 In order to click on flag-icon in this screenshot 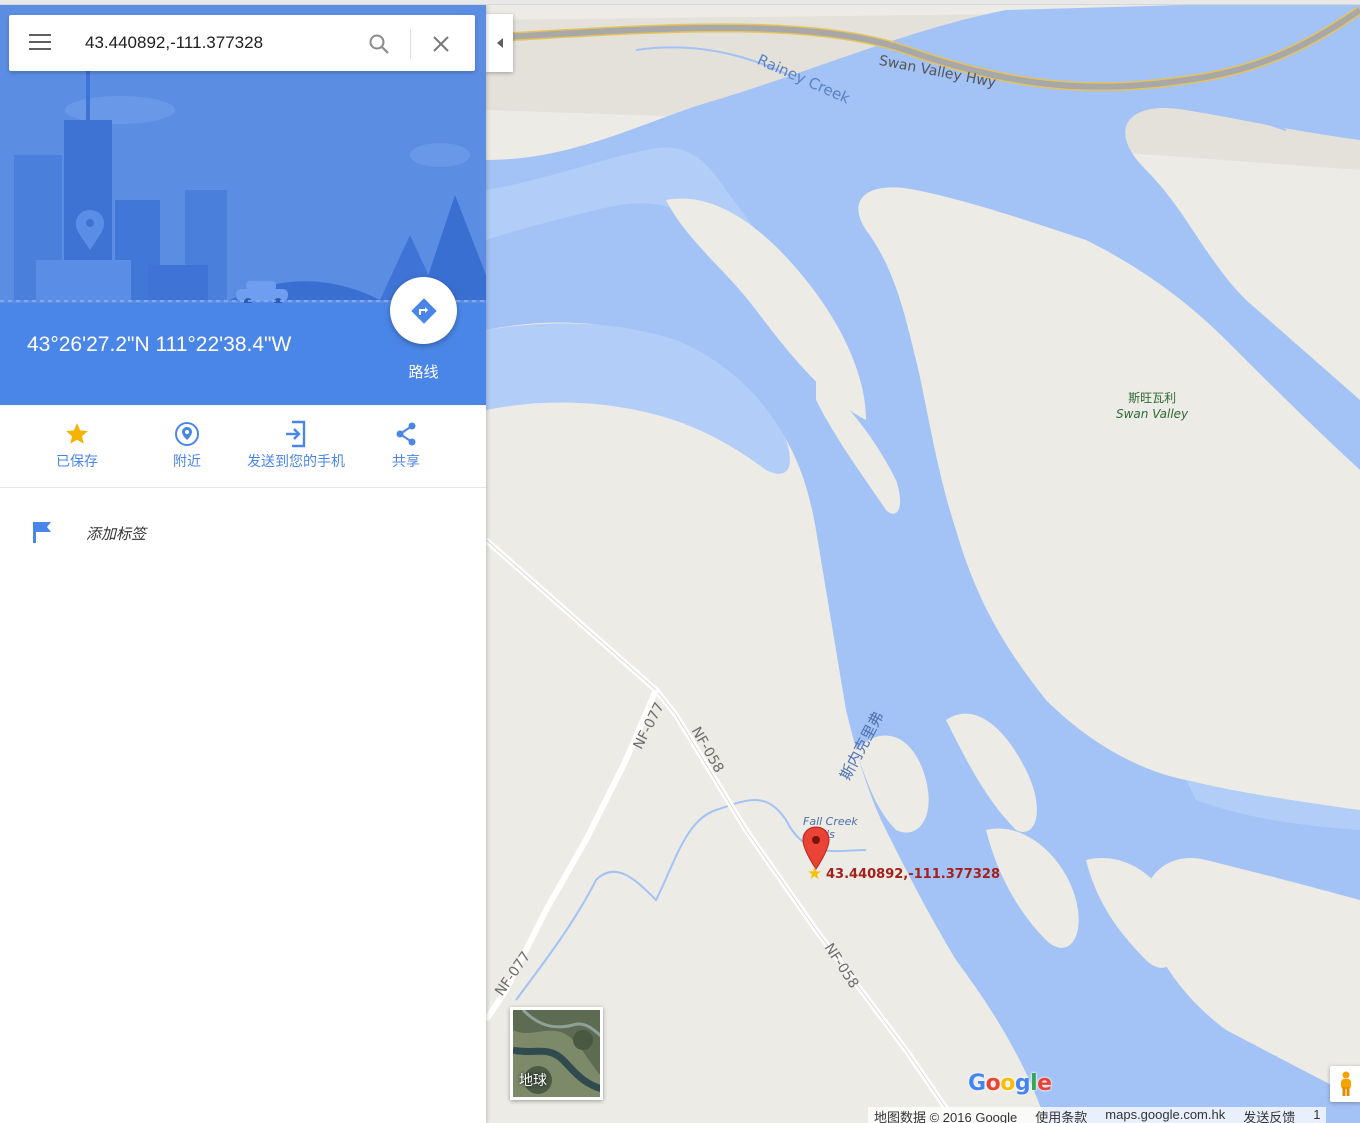, I will do `click(42, 532)`.